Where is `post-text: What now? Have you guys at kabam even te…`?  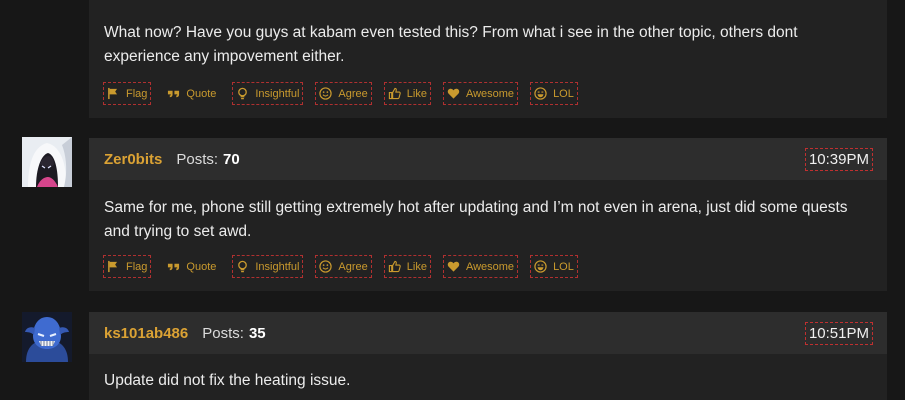
post-text: What now? Have you guys at kabam even te… is located at coordinates (451, 44).